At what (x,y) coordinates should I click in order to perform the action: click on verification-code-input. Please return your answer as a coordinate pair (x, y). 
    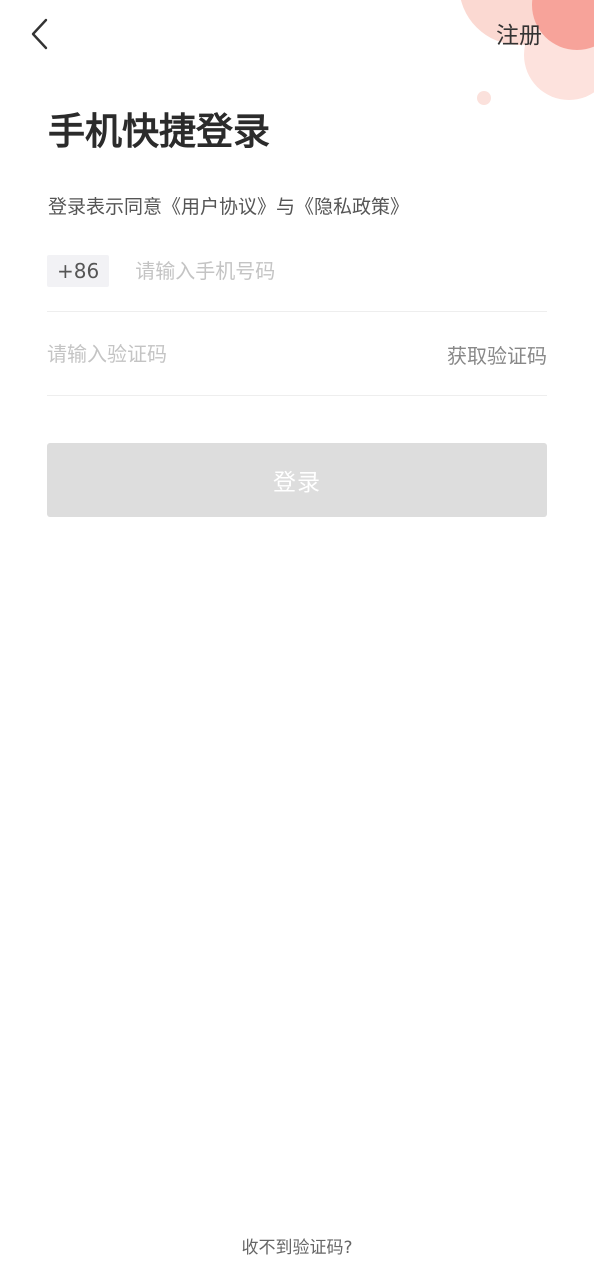
    Looking at the image, I should click on (247, 354).